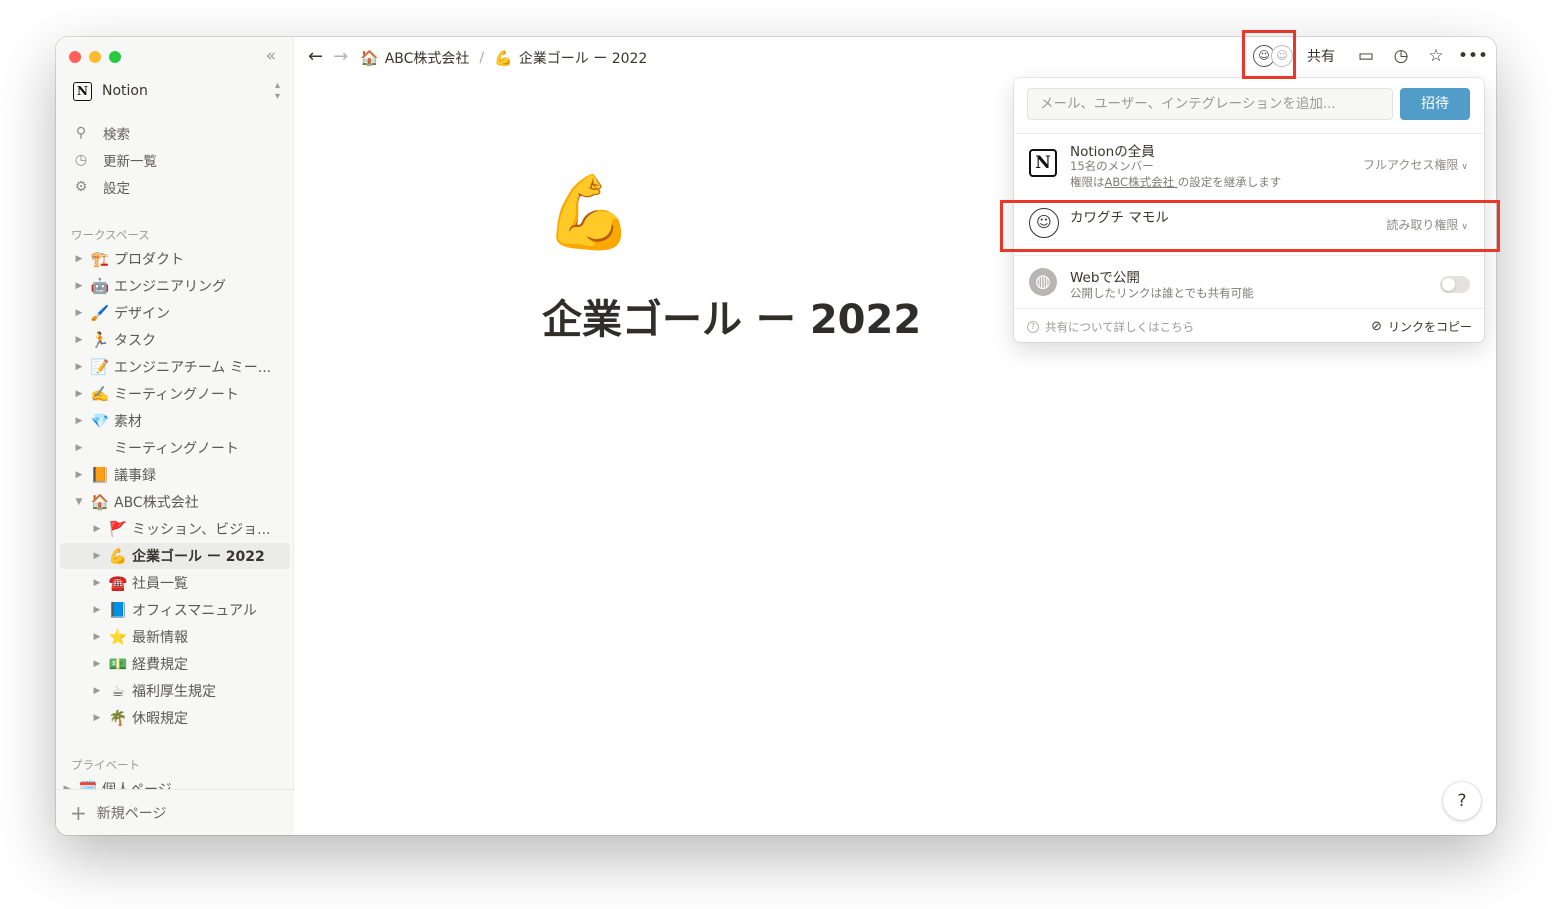 The height and width of the screenshot is (909, 1552). I want to click on sidebar-item-search: ⚲ 検索, so click(100, 133).